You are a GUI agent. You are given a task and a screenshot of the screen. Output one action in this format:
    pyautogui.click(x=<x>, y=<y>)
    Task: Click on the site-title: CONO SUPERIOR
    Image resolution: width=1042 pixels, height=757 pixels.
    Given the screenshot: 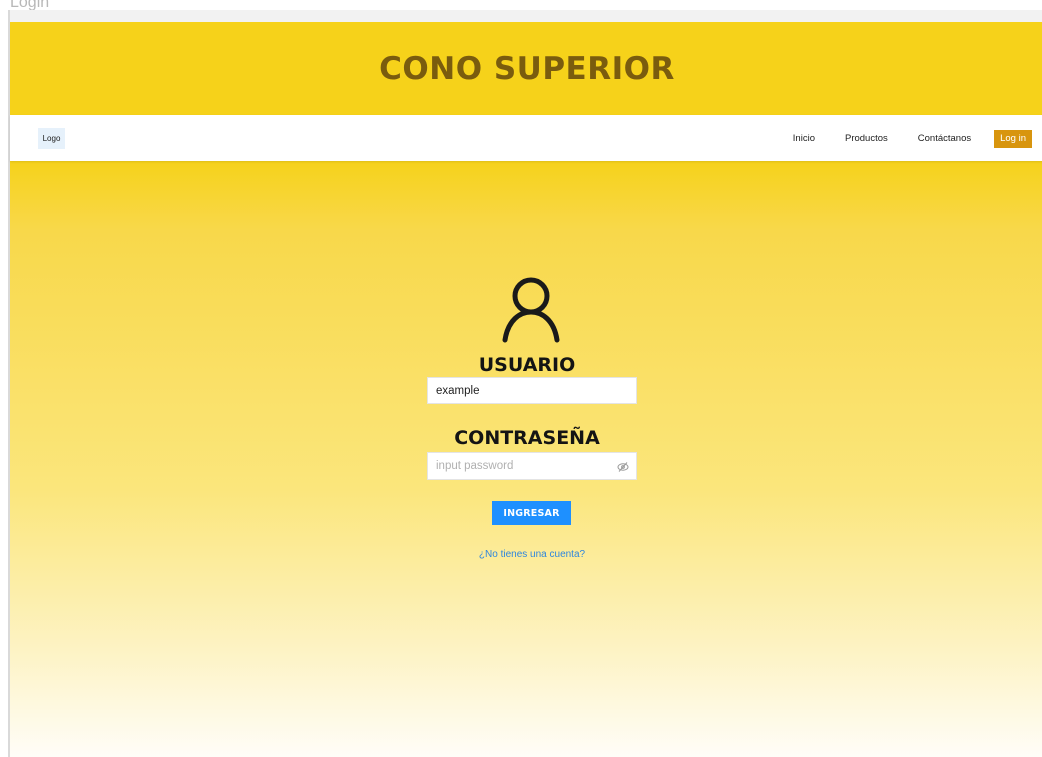 What is the action you would take?
    pyautogui.click(x=527, y=68)
    